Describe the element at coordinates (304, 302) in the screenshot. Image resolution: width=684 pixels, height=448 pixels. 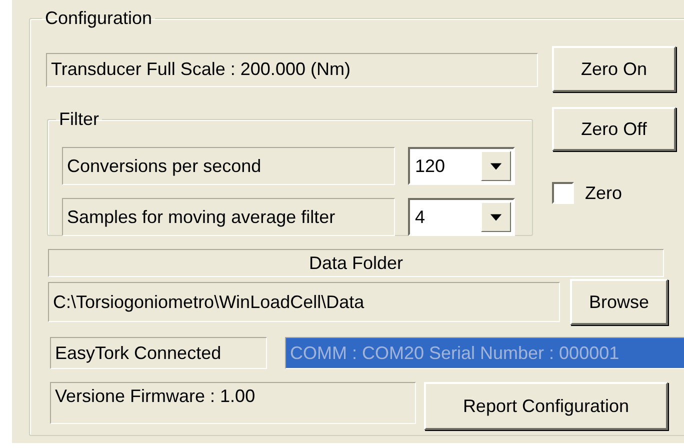
I see `folder-path-field: C:\Torsiogoniometro\WinLoadCell\Data` at that location.